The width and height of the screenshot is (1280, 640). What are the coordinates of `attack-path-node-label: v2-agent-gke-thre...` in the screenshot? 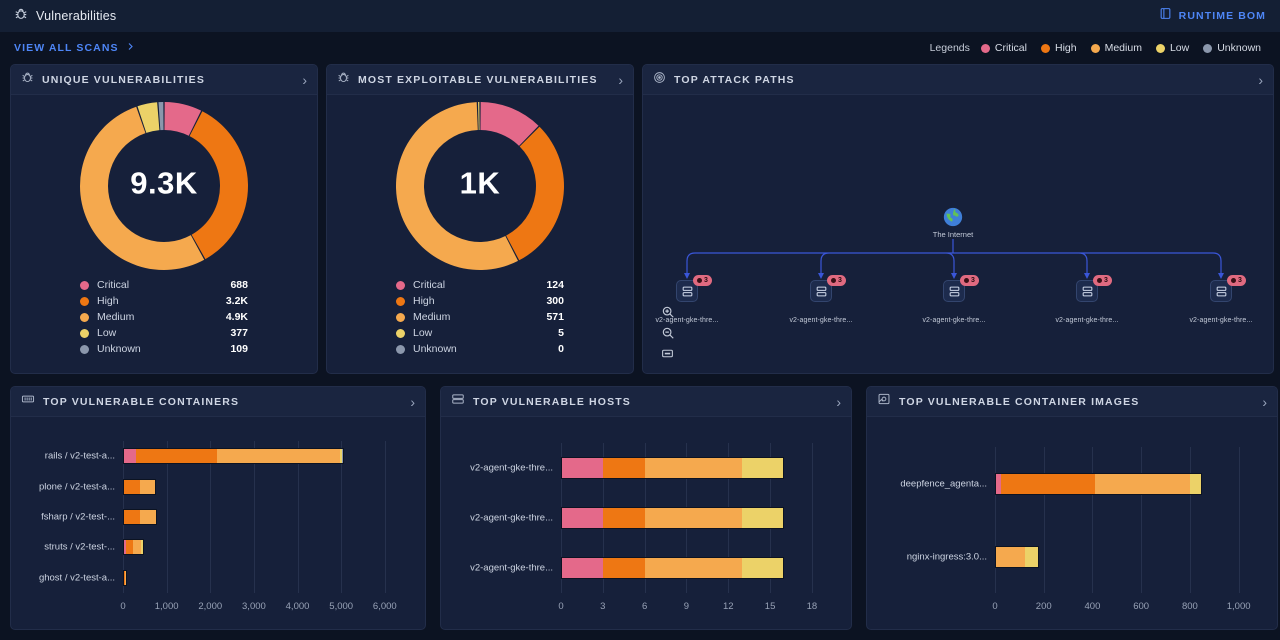 It's located at (1221, 320).